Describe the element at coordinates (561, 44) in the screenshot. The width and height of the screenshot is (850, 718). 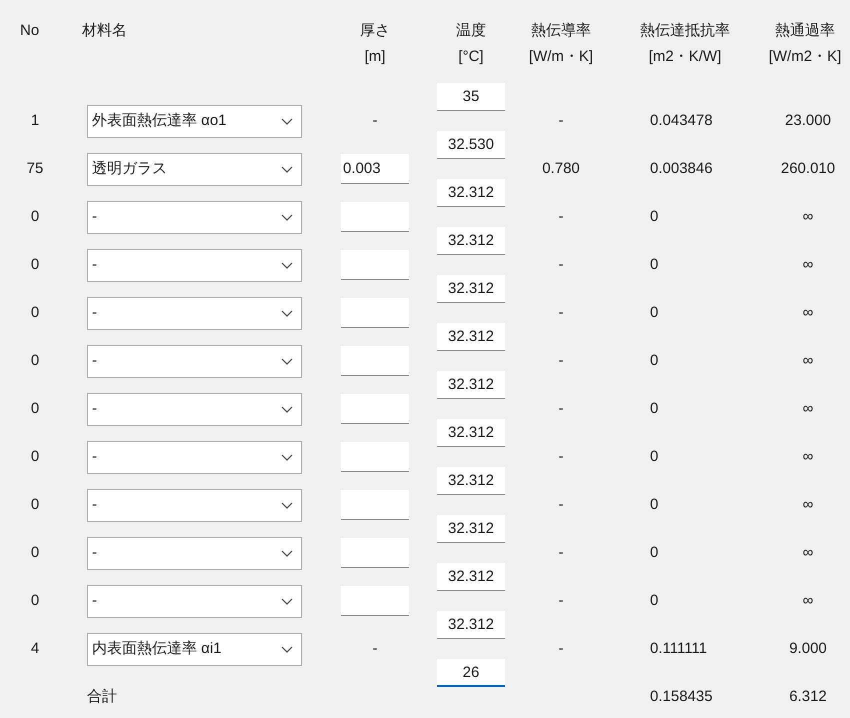
I see `column-header: 熱伝導率 [W/m・K]` at that location.